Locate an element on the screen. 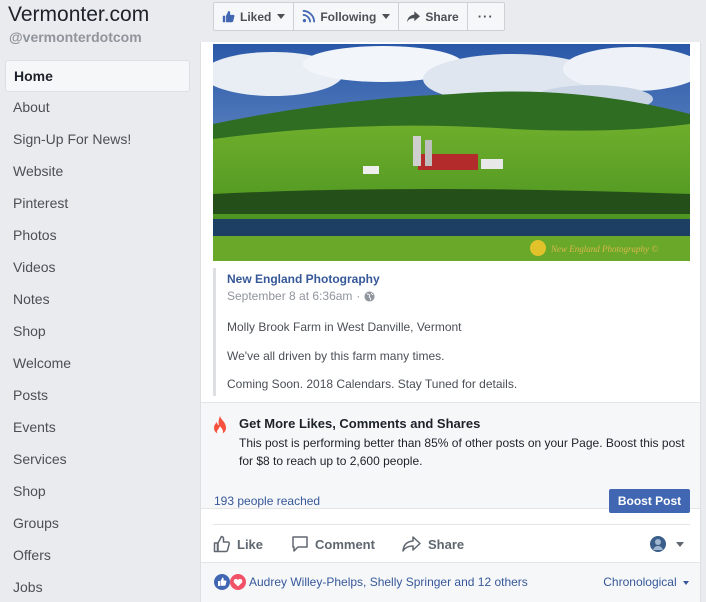 Image resolution: width=706 pixels, height=602 pixels. liked-label: Liked is located at coordinates (256, 16).